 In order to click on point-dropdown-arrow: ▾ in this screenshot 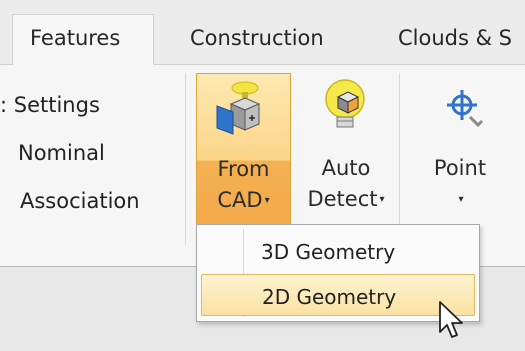, I will do `click(460, 199)`.